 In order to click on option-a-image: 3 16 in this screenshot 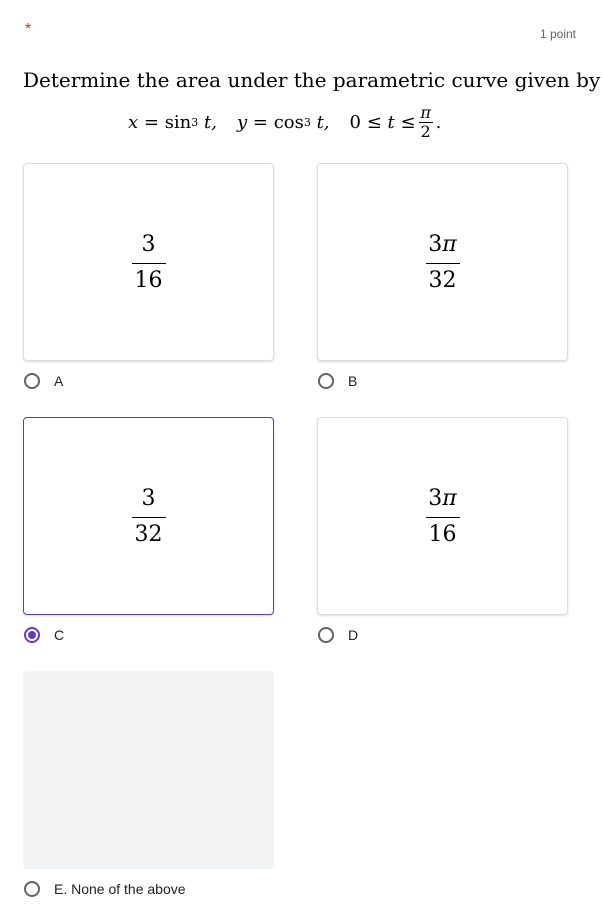, I will do `click(148, 262)`.